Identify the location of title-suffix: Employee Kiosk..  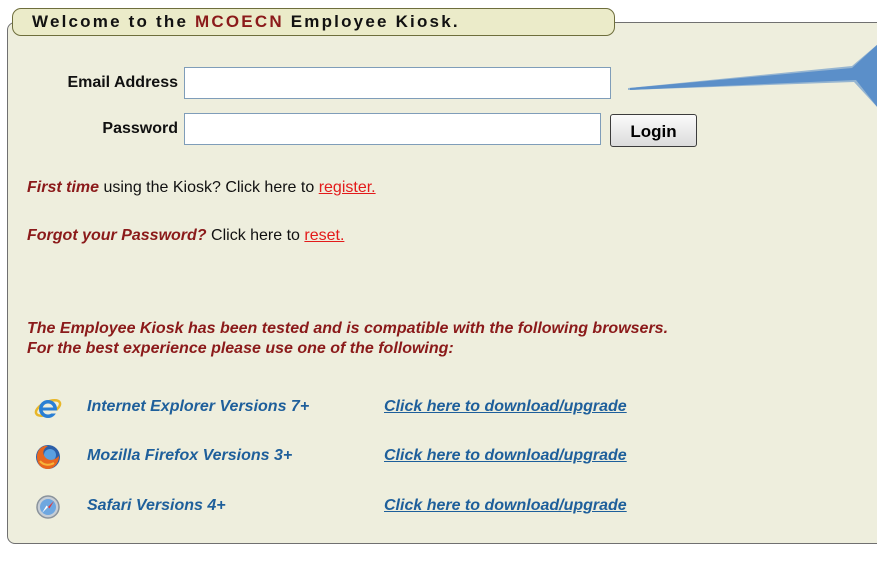
(371, 21).